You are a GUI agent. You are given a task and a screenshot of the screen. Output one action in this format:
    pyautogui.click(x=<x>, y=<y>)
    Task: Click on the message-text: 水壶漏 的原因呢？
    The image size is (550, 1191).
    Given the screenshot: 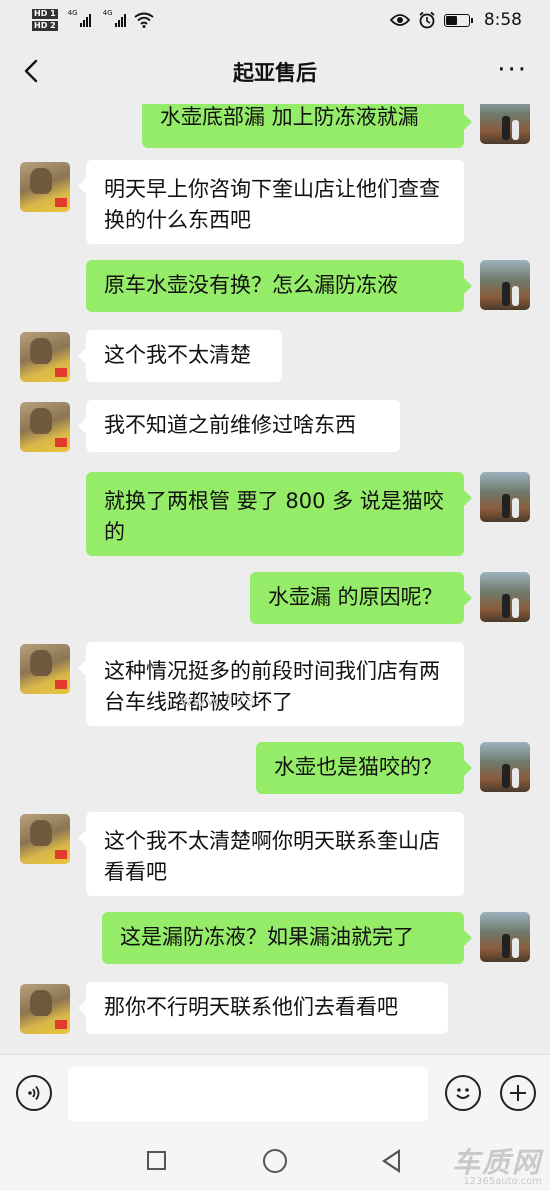 What is the action you would take?
    pyautogui.click(x=355, y=597)
    